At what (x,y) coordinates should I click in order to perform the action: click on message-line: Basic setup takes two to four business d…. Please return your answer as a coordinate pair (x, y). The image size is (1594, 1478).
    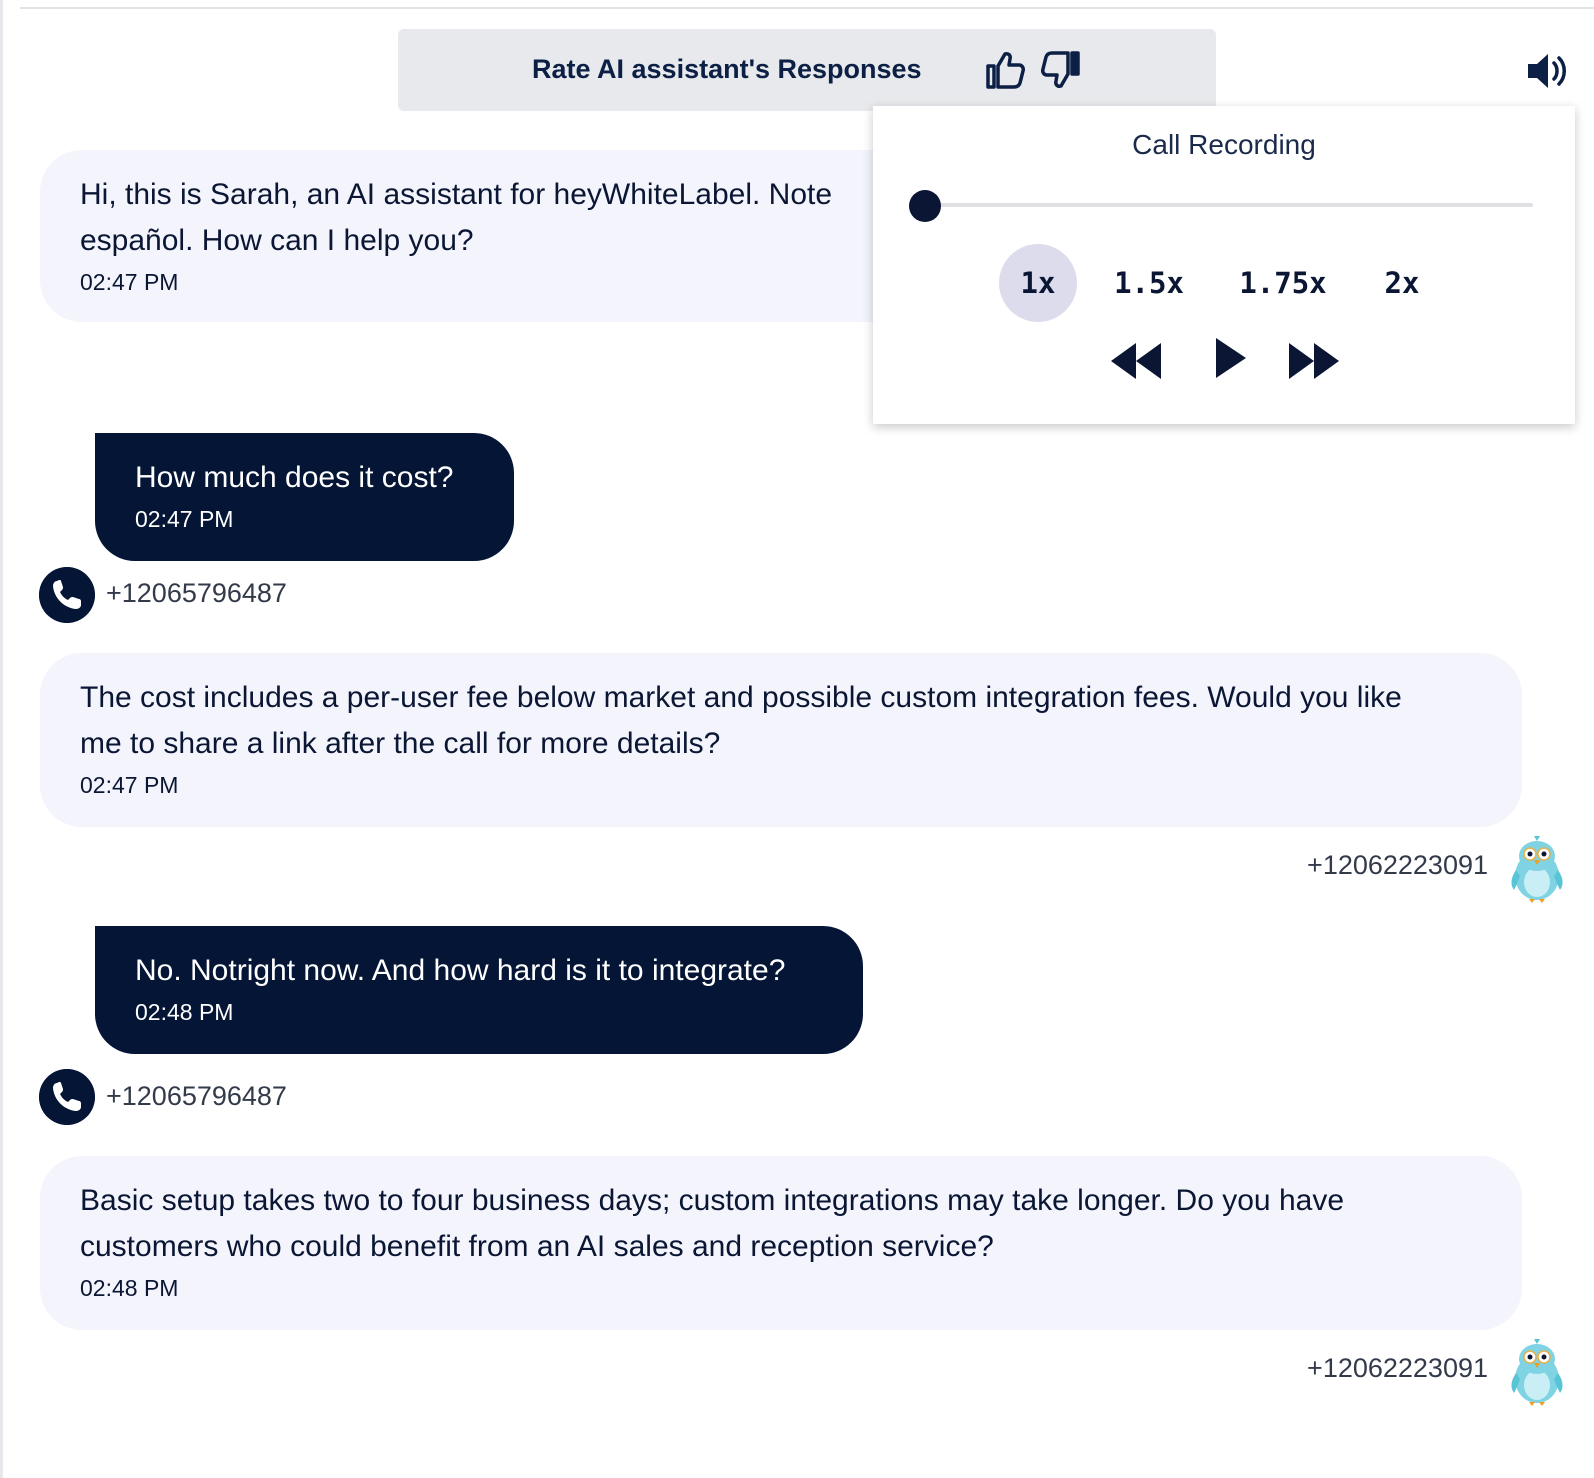
    Looking at the image, I should click on (712, 1200).